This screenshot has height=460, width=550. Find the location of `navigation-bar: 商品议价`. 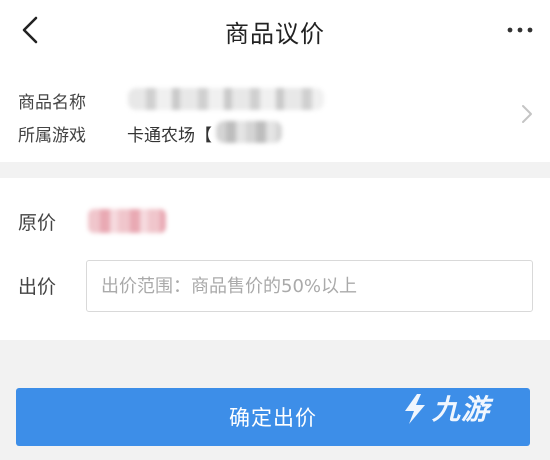

navigation-bar: 商品议价 is located at coordinates (275, 33).